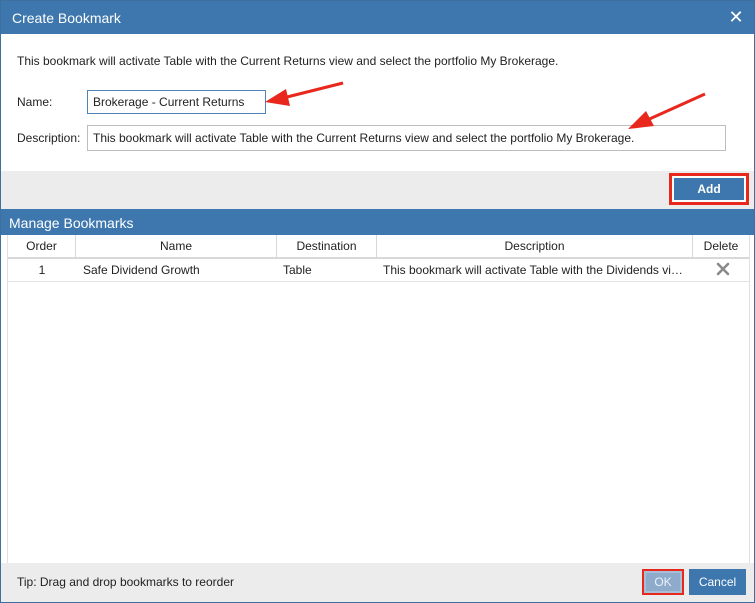 The height and width of the screenshot is (603, 755). What do you see at coordinates (717, 582) in the screenshot?
I see `cancel-button: Cancel` at bounding box center [717, 582].